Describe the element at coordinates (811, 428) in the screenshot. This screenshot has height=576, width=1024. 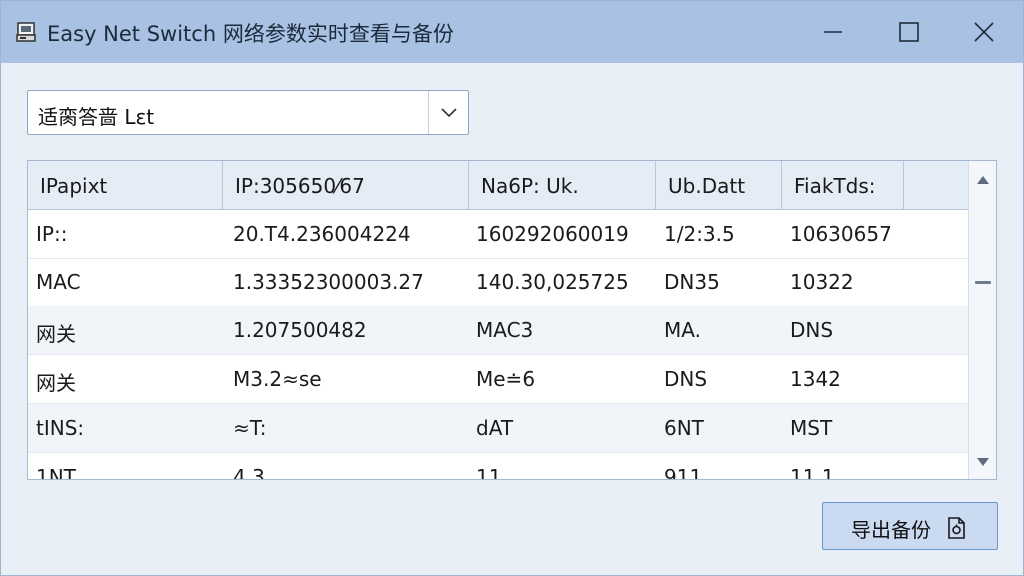
I see `table-cell: MST` at that location.